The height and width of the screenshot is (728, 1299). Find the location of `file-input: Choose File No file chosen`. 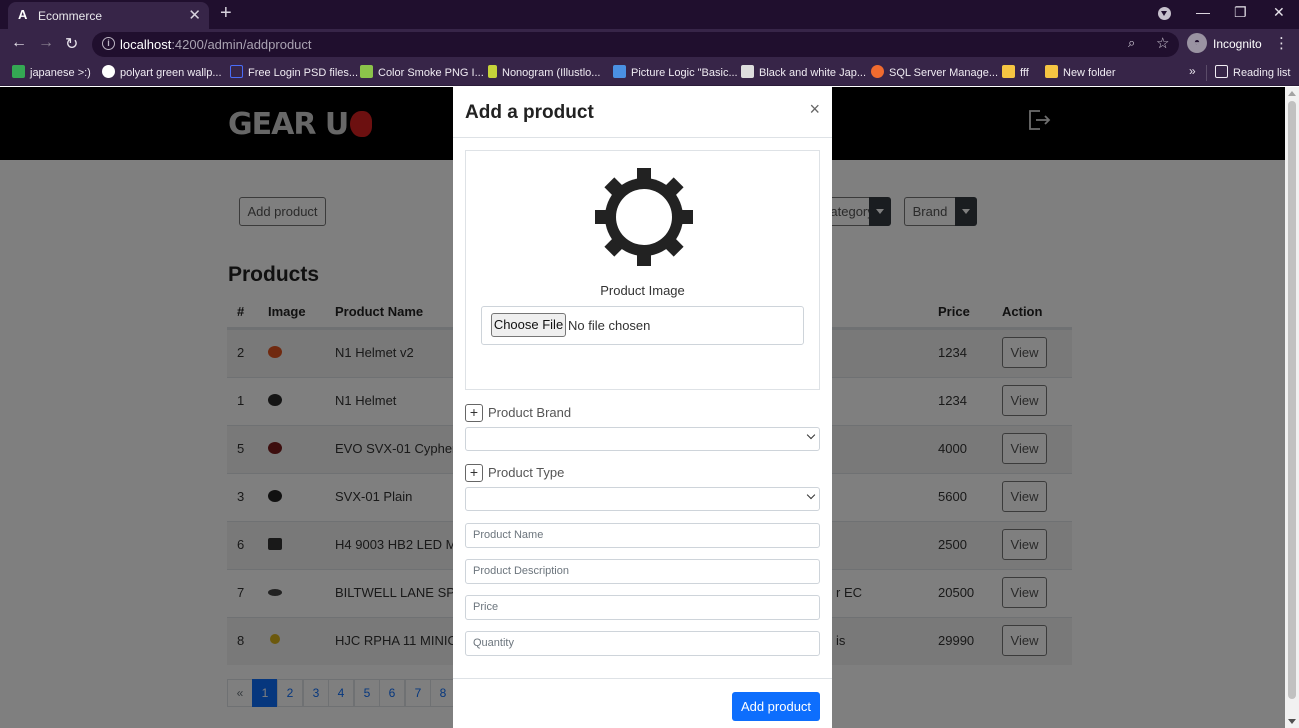

file-input: Choose File No file chosen is located at coordinates (642, 325).